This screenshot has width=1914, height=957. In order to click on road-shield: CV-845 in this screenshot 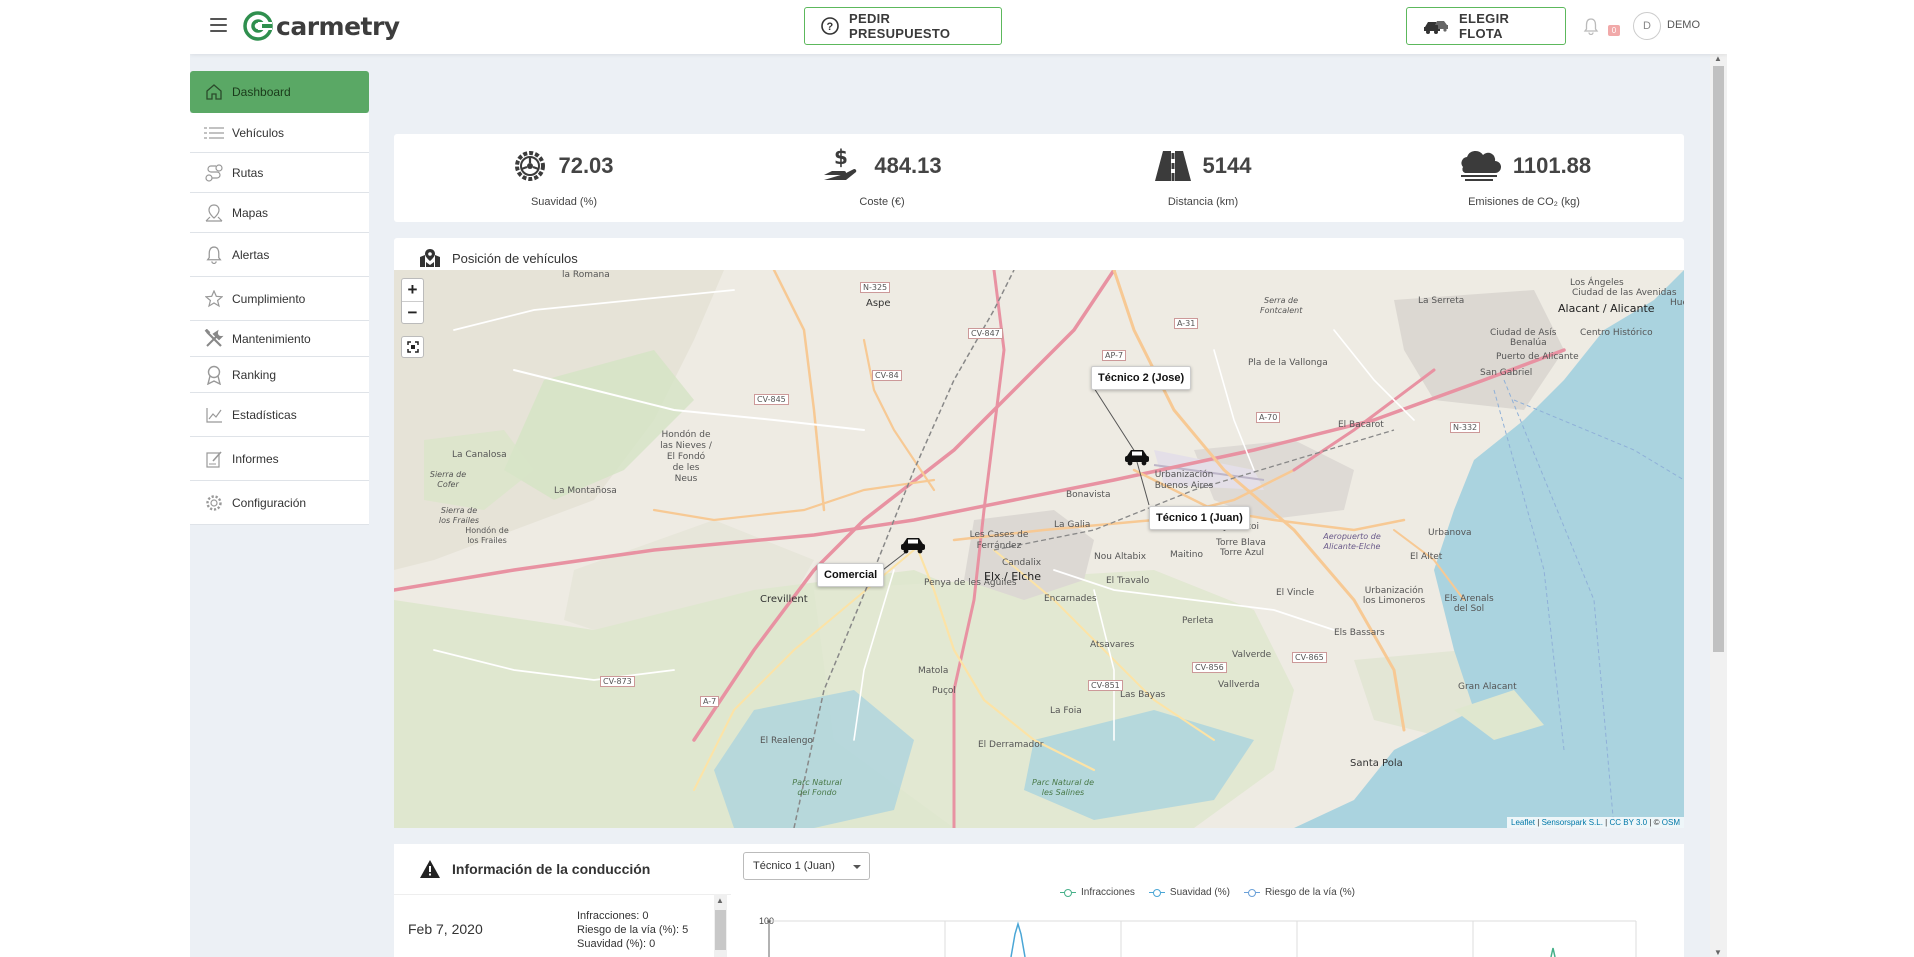, I will do `click(771, 399)`.